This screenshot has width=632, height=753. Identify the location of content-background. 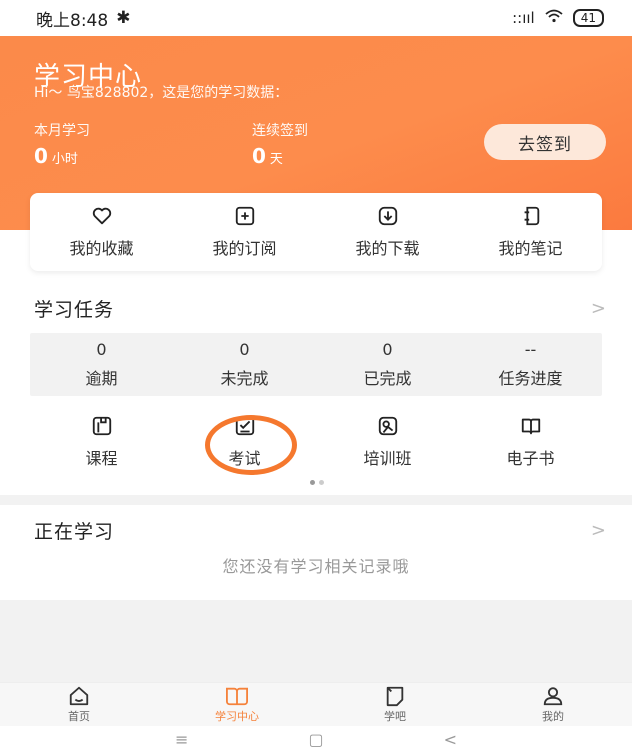
(316, 641).